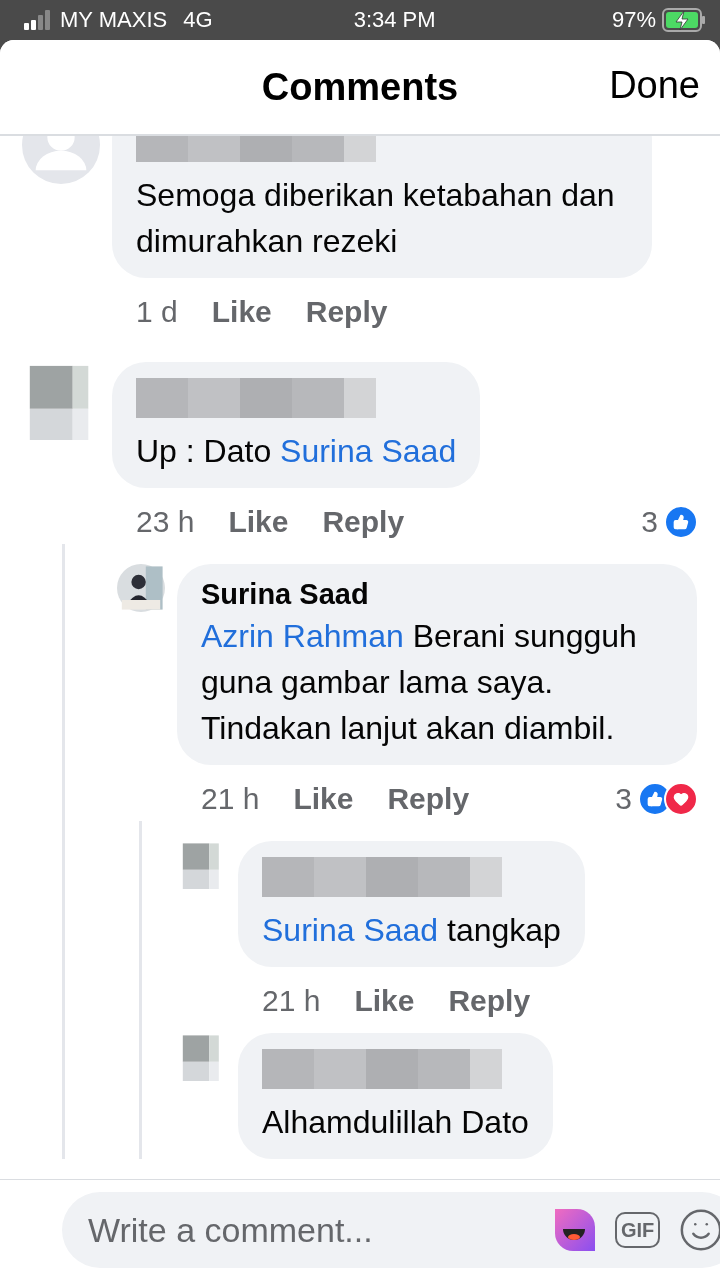  Describe the element at coordinates (654, 85) in the screenshot. I see `done-button: Done` at that location.